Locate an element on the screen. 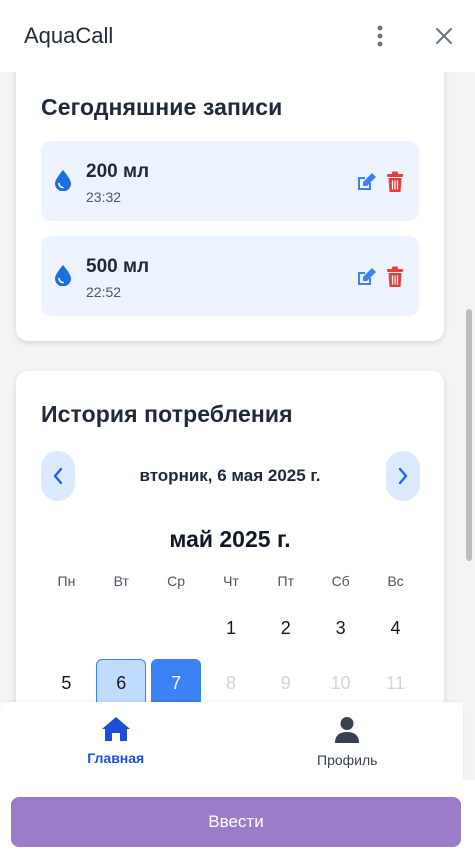  weekday-label: Вс is located at coordinates (395, 581).